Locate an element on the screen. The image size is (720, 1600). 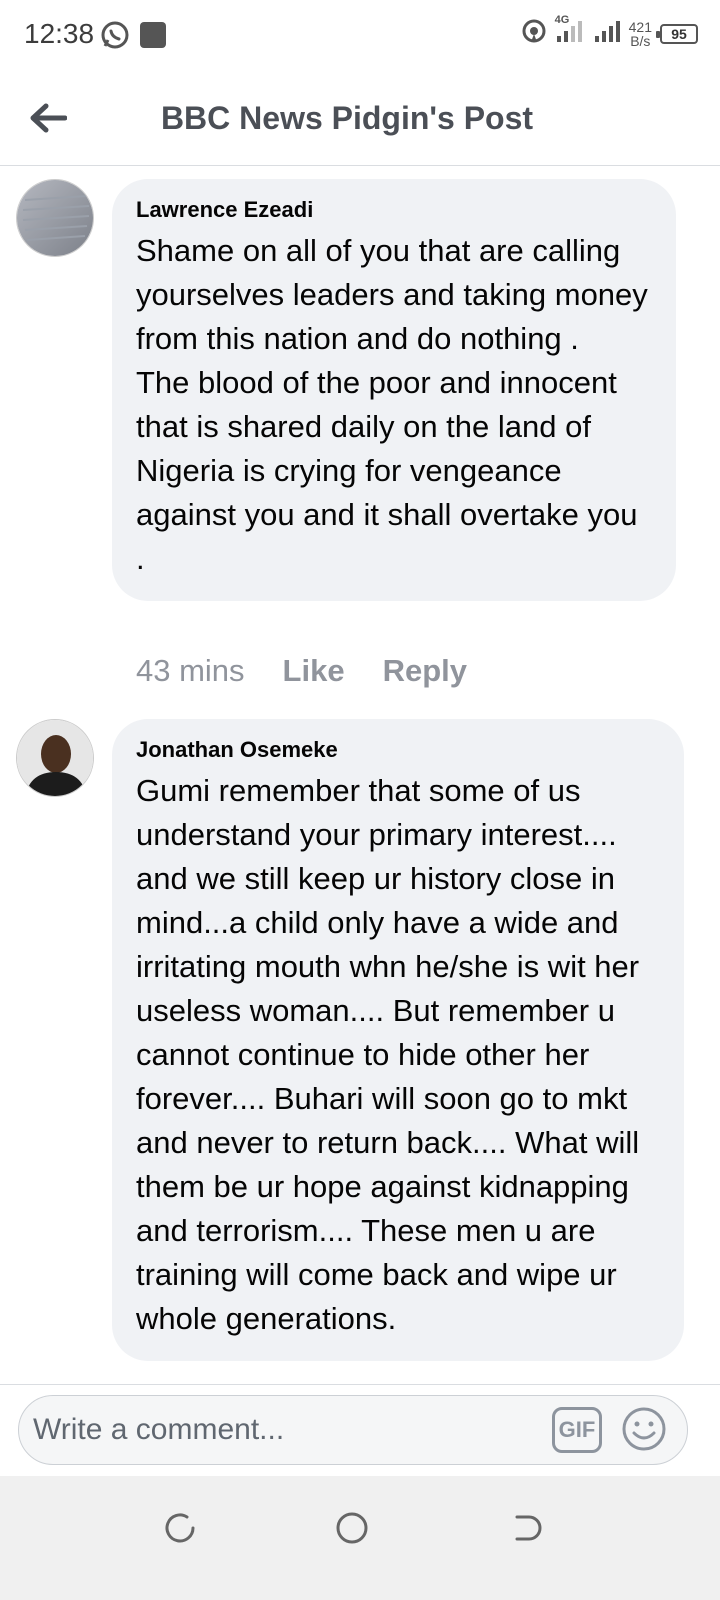
comment-time: 43 mins is located at coordinates (190, 670).